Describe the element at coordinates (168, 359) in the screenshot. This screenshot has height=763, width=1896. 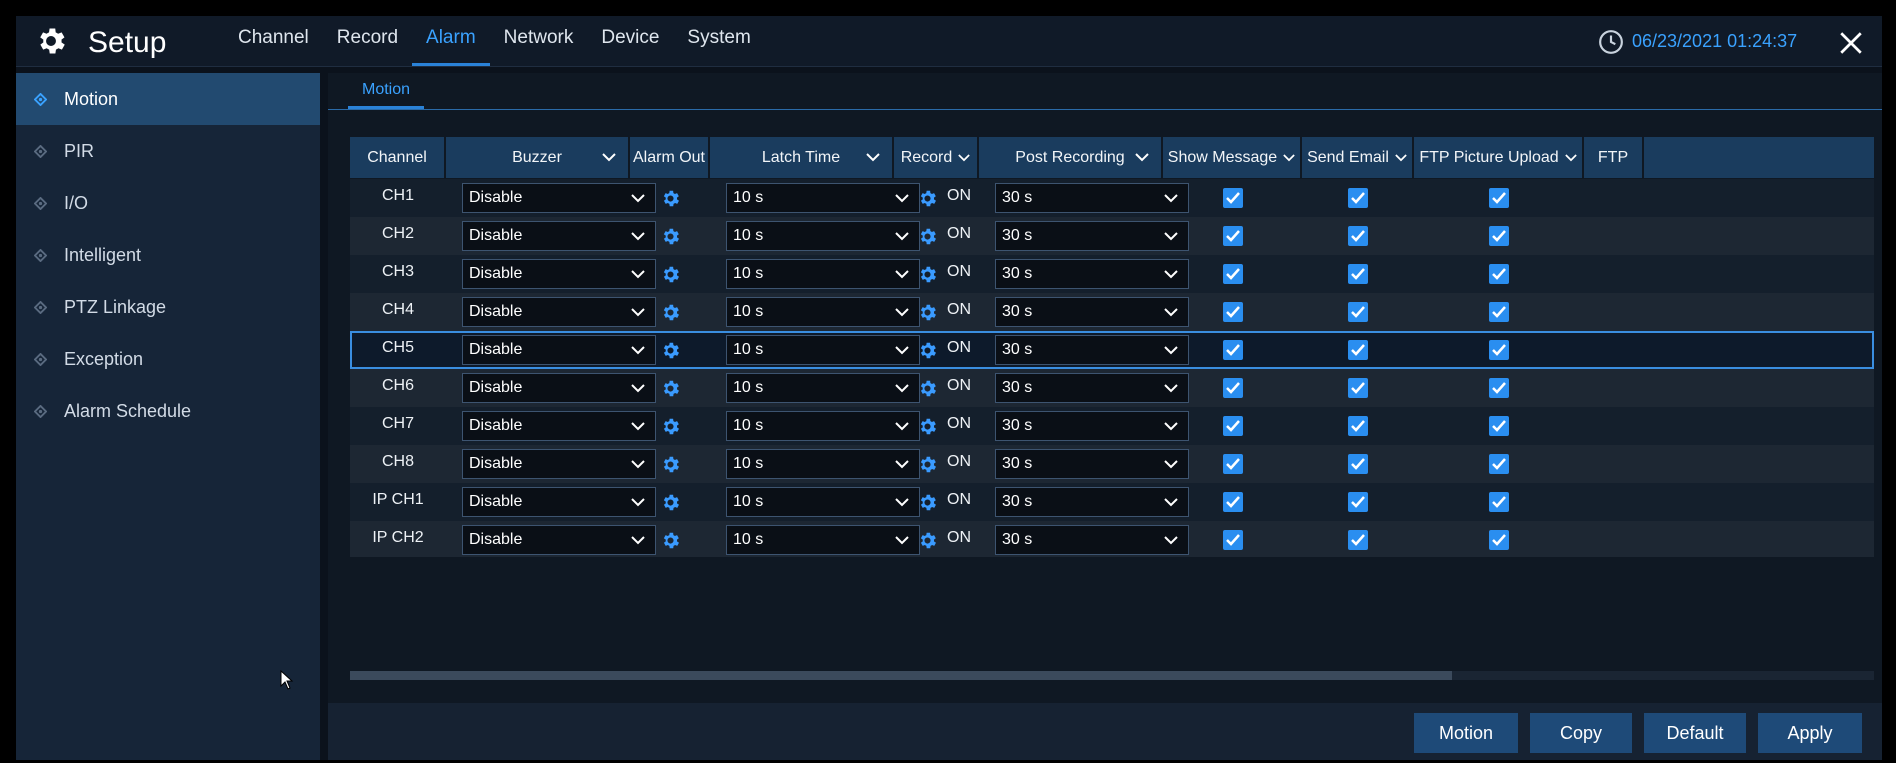
I see `sidebar-item-exception: Exception` at that location.